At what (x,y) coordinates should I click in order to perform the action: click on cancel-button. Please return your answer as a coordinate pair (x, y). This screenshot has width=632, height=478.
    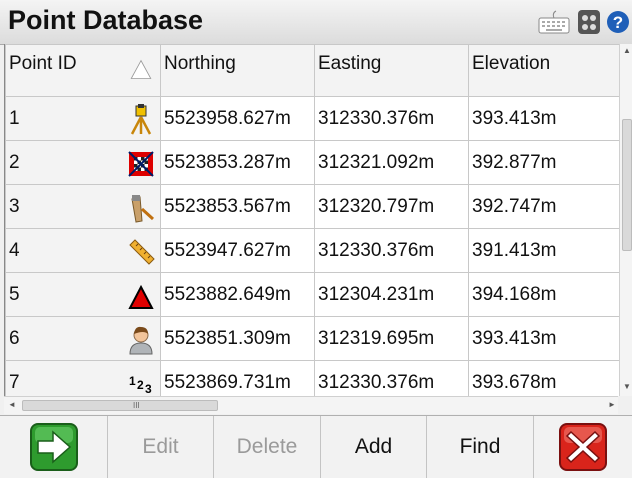
    Looking at the image, I should click on (583, 447).